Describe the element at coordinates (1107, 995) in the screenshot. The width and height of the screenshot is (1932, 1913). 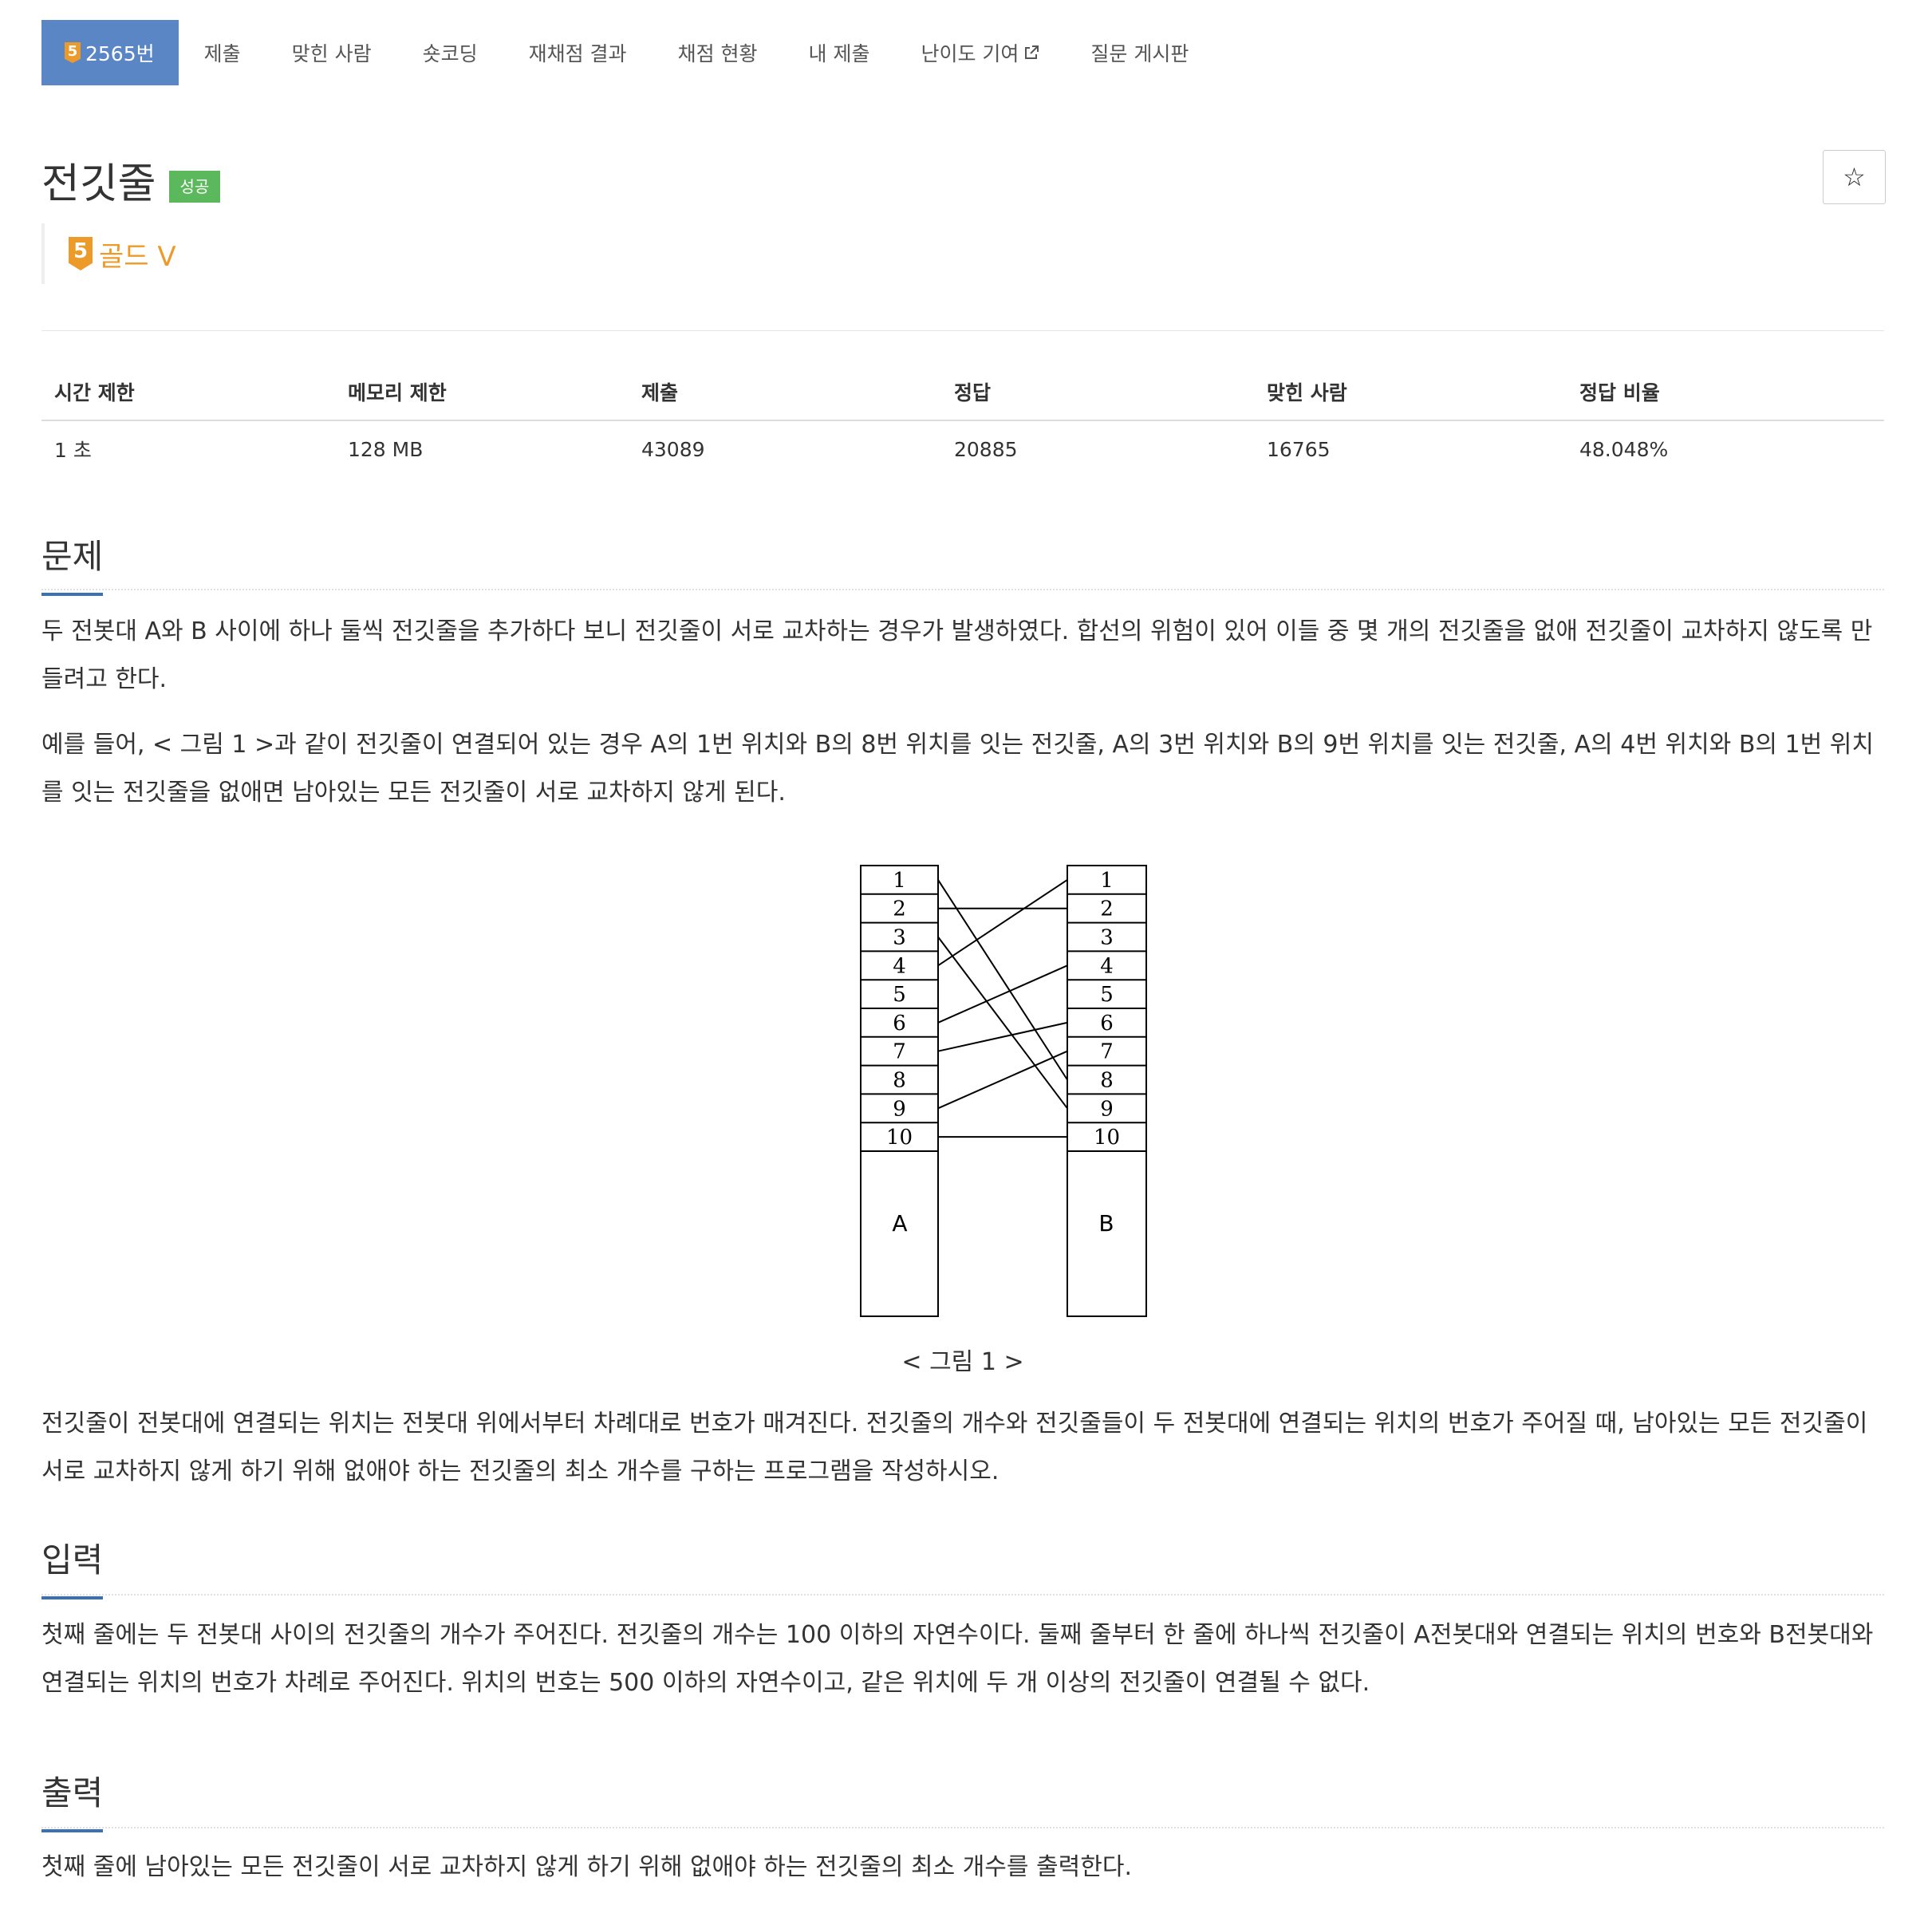
I see `slot-label-b-5: 5` at that location.